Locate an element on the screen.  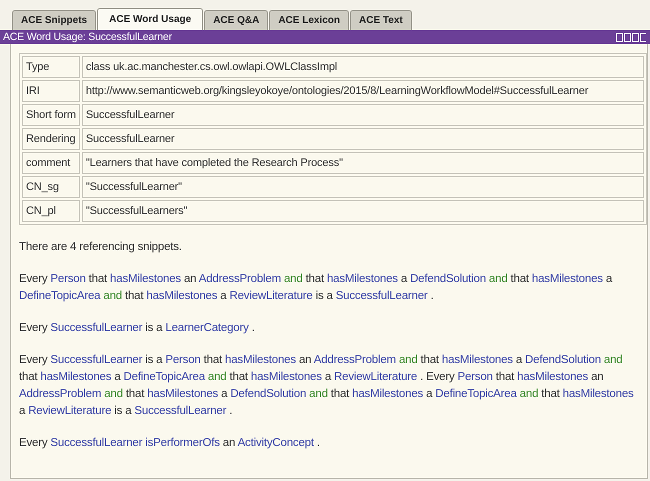
property-value: class uk.ac.manchester.cs.owl.owlapi.OWLClassImpl is located at coordinates (363, 67).